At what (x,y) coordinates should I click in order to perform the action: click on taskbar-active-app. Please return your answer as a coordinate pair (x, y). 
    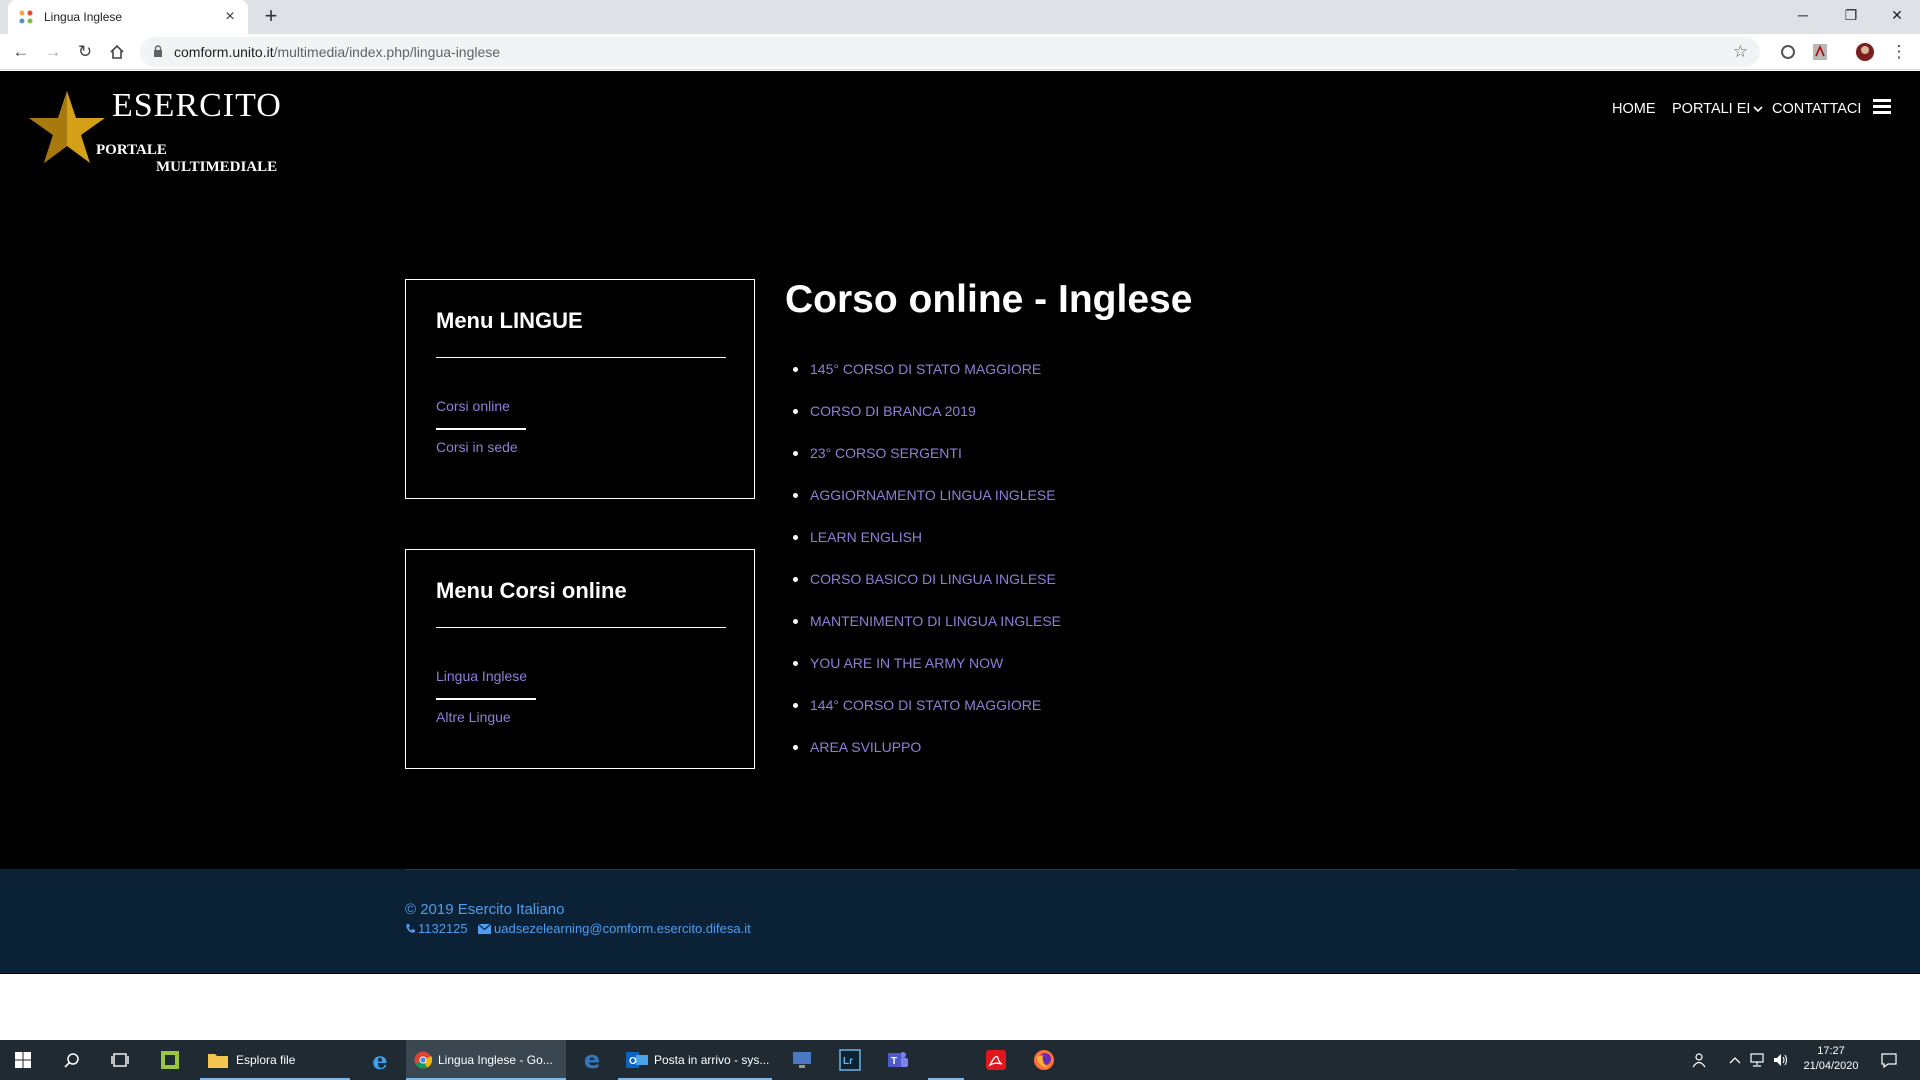
    Looking at the image, I should click on (946, 1060).